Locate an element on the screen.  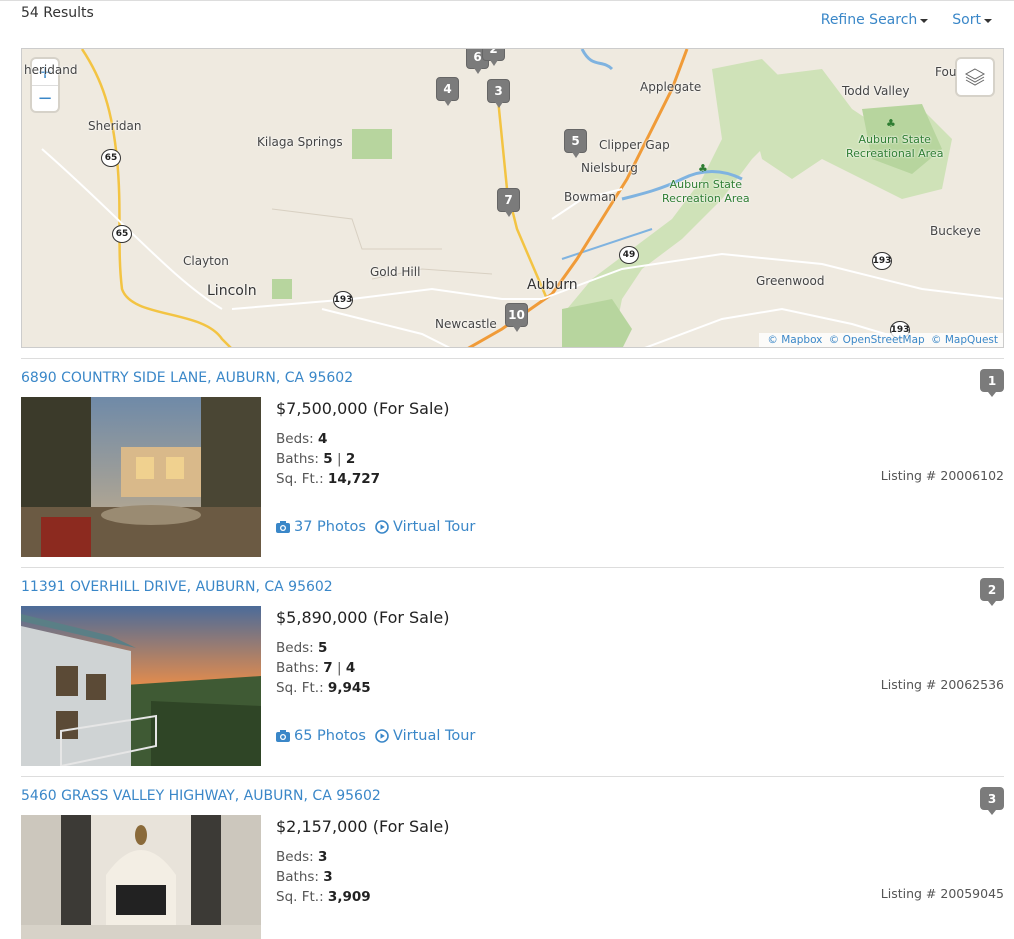
map-marker: 7 is located at coordinates (508, 202).